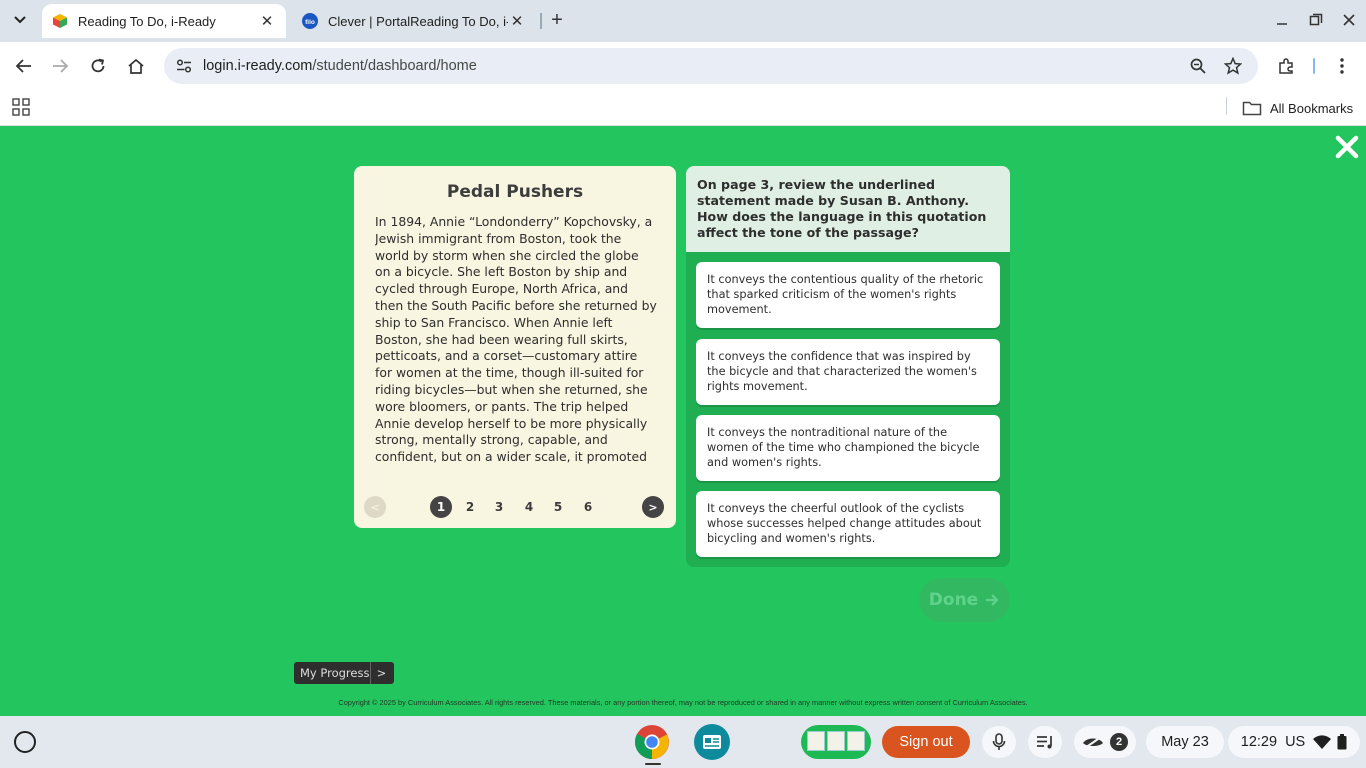  I want to click on browser-toolbar: login.i-ready.com/student/dashboard/home, so click(683, 66).